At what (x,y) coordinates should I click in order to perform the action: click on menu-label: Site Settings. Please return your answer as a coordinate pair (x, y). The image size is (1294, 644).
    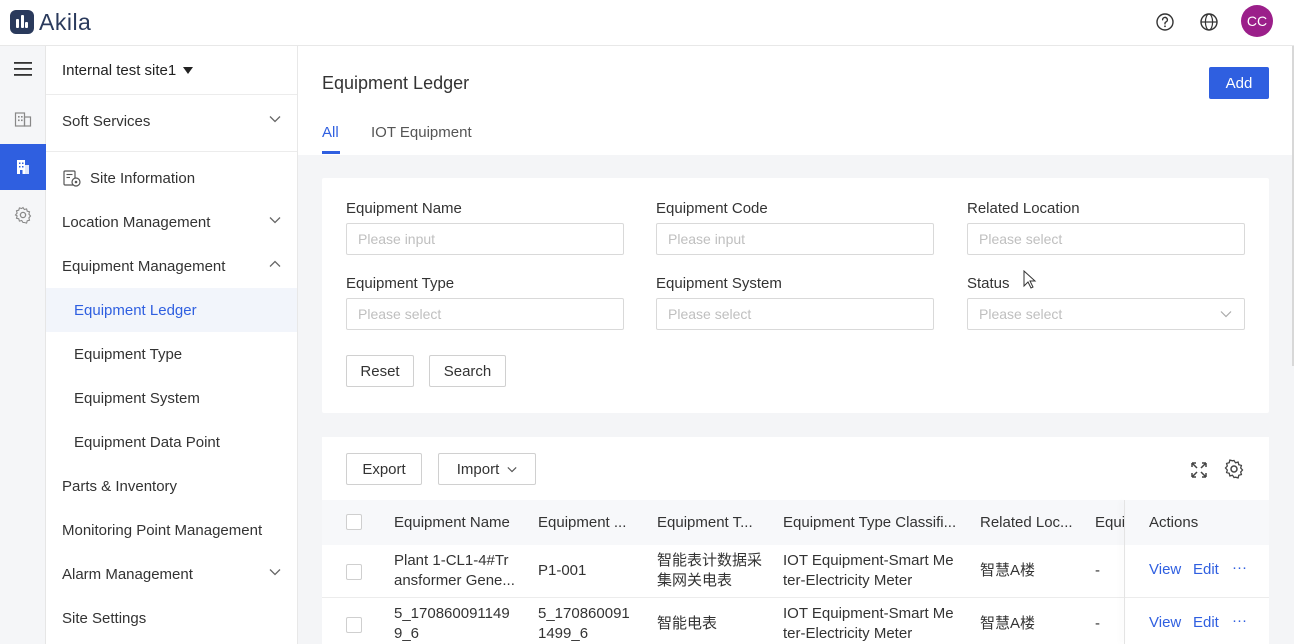
    Looking at the image, I should click on (104, 618).